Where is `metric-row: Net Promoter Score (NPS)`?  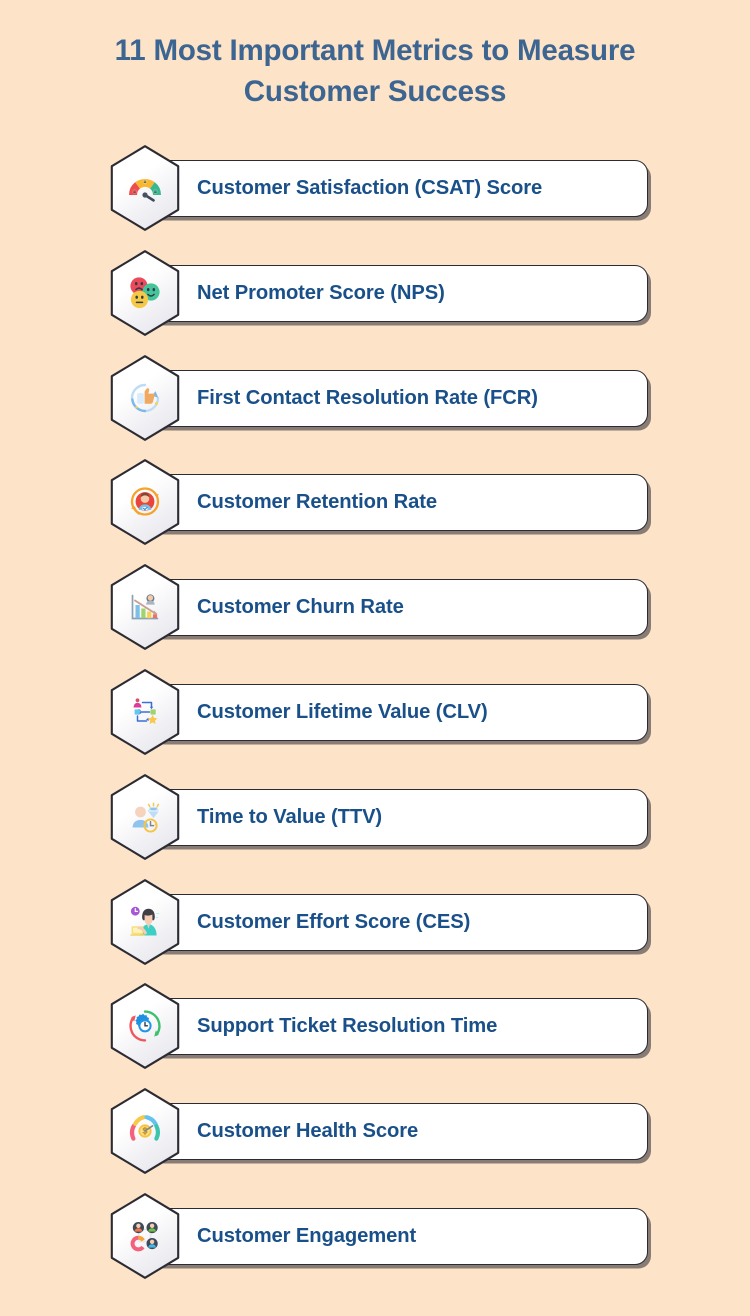 metric-row: Net Promoter Score (NPS) is located at coordinates (375, 305).